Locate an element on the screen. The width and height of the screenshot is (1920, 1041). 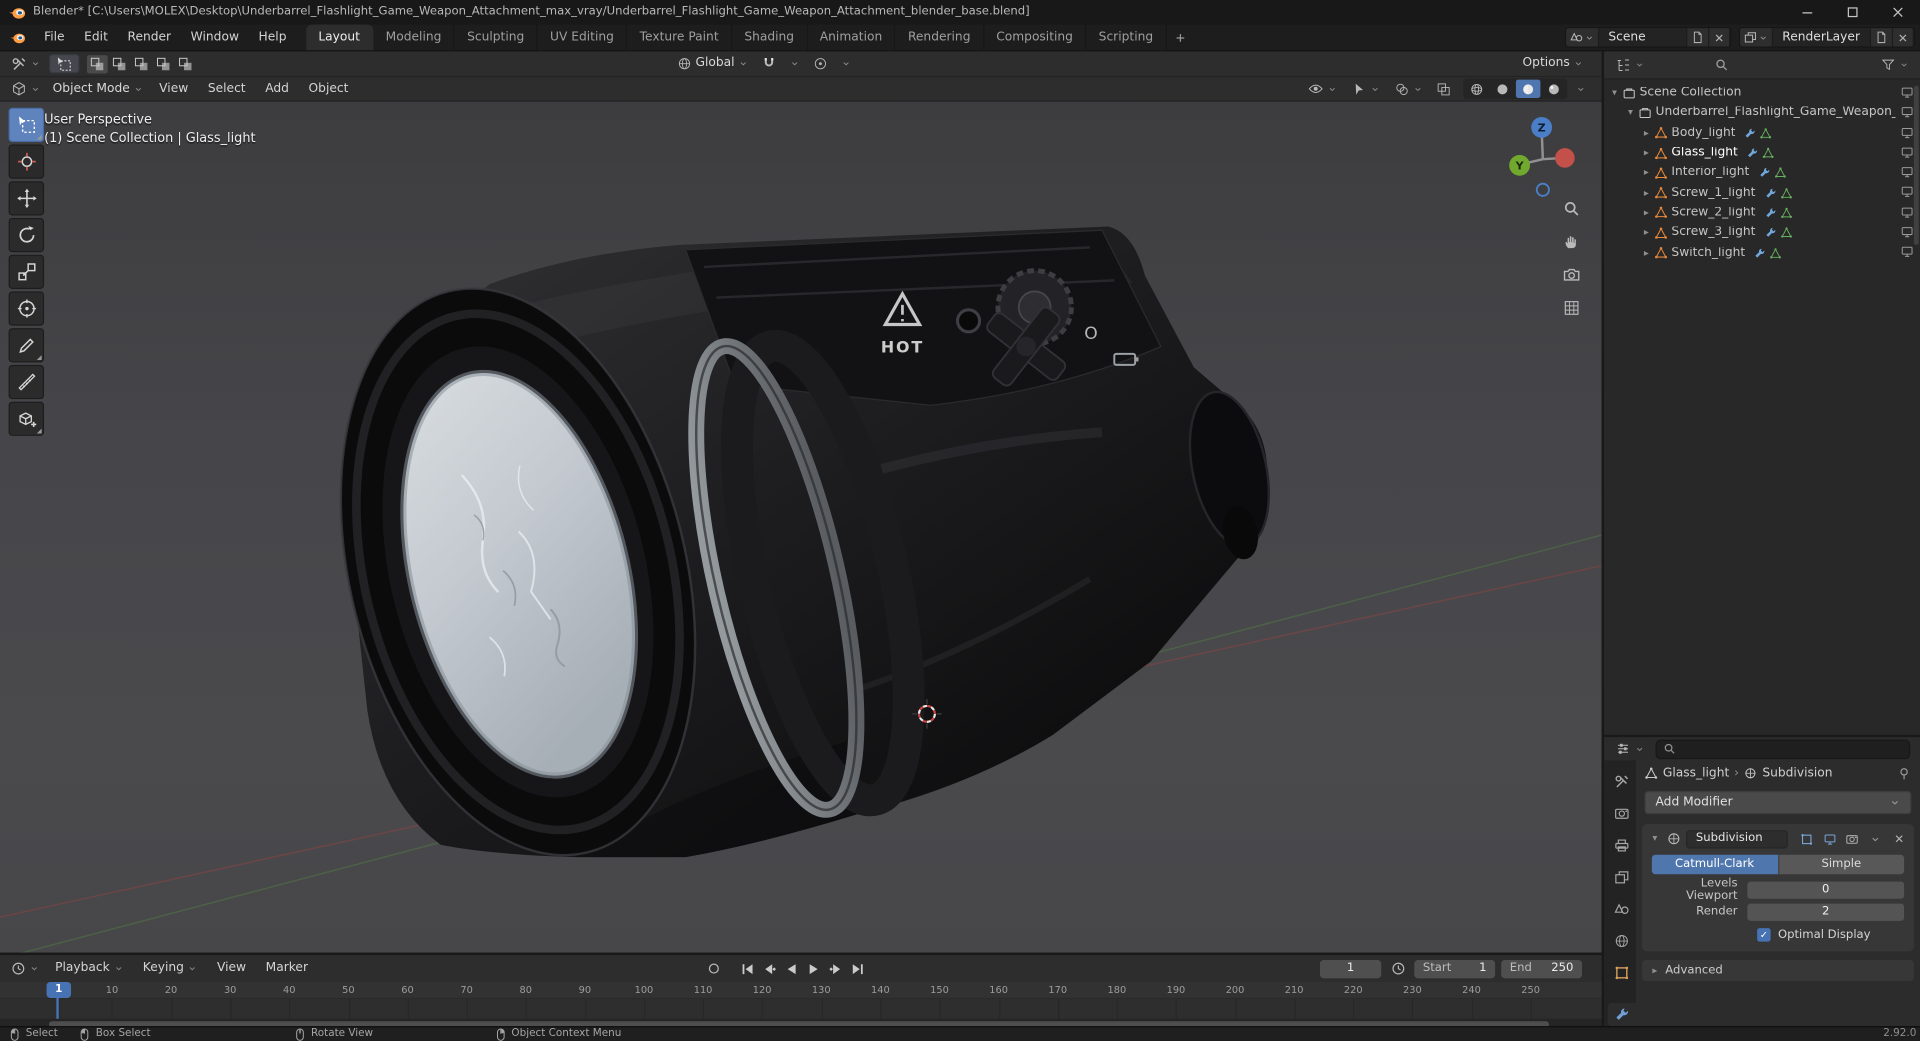
viewport-menu-add: Add is located at coordinates (276, 88).